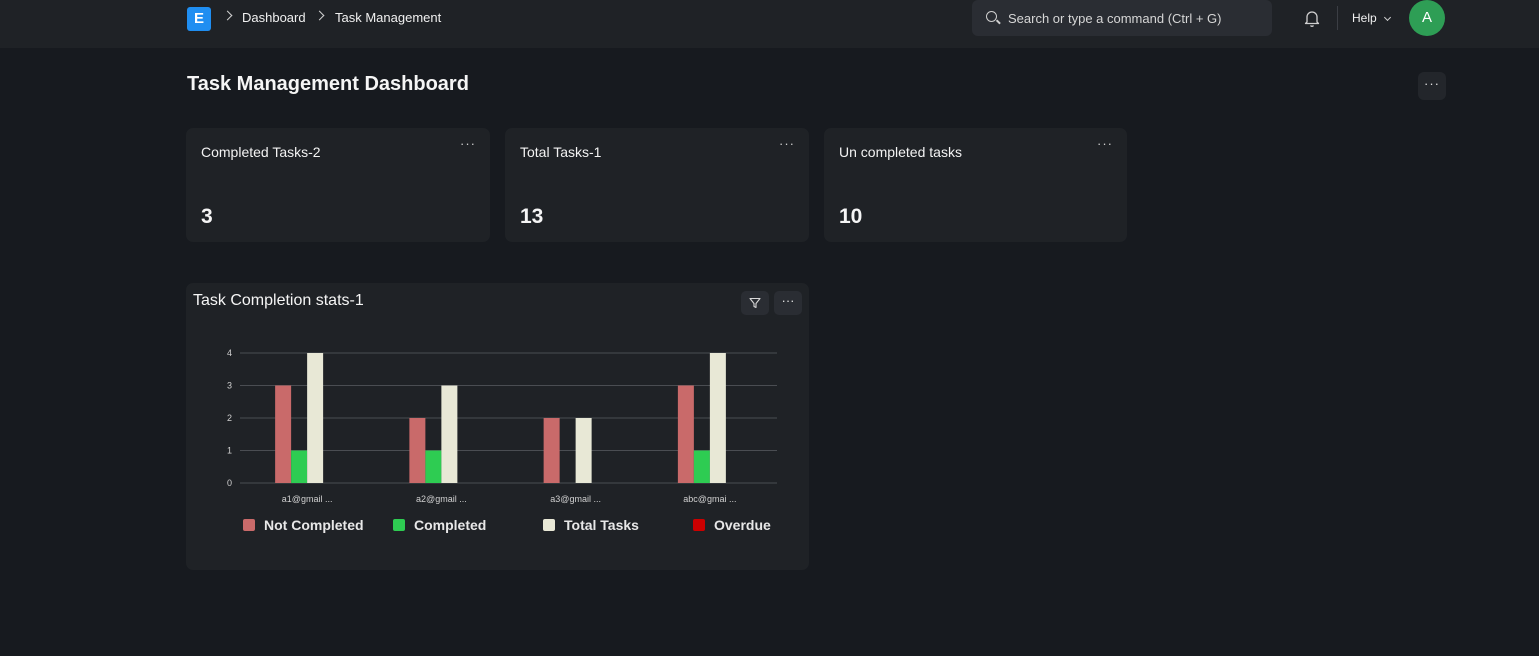  I want to click on search-placeholder: Search or type a command (Ctrl + G), so click(1115, 18).